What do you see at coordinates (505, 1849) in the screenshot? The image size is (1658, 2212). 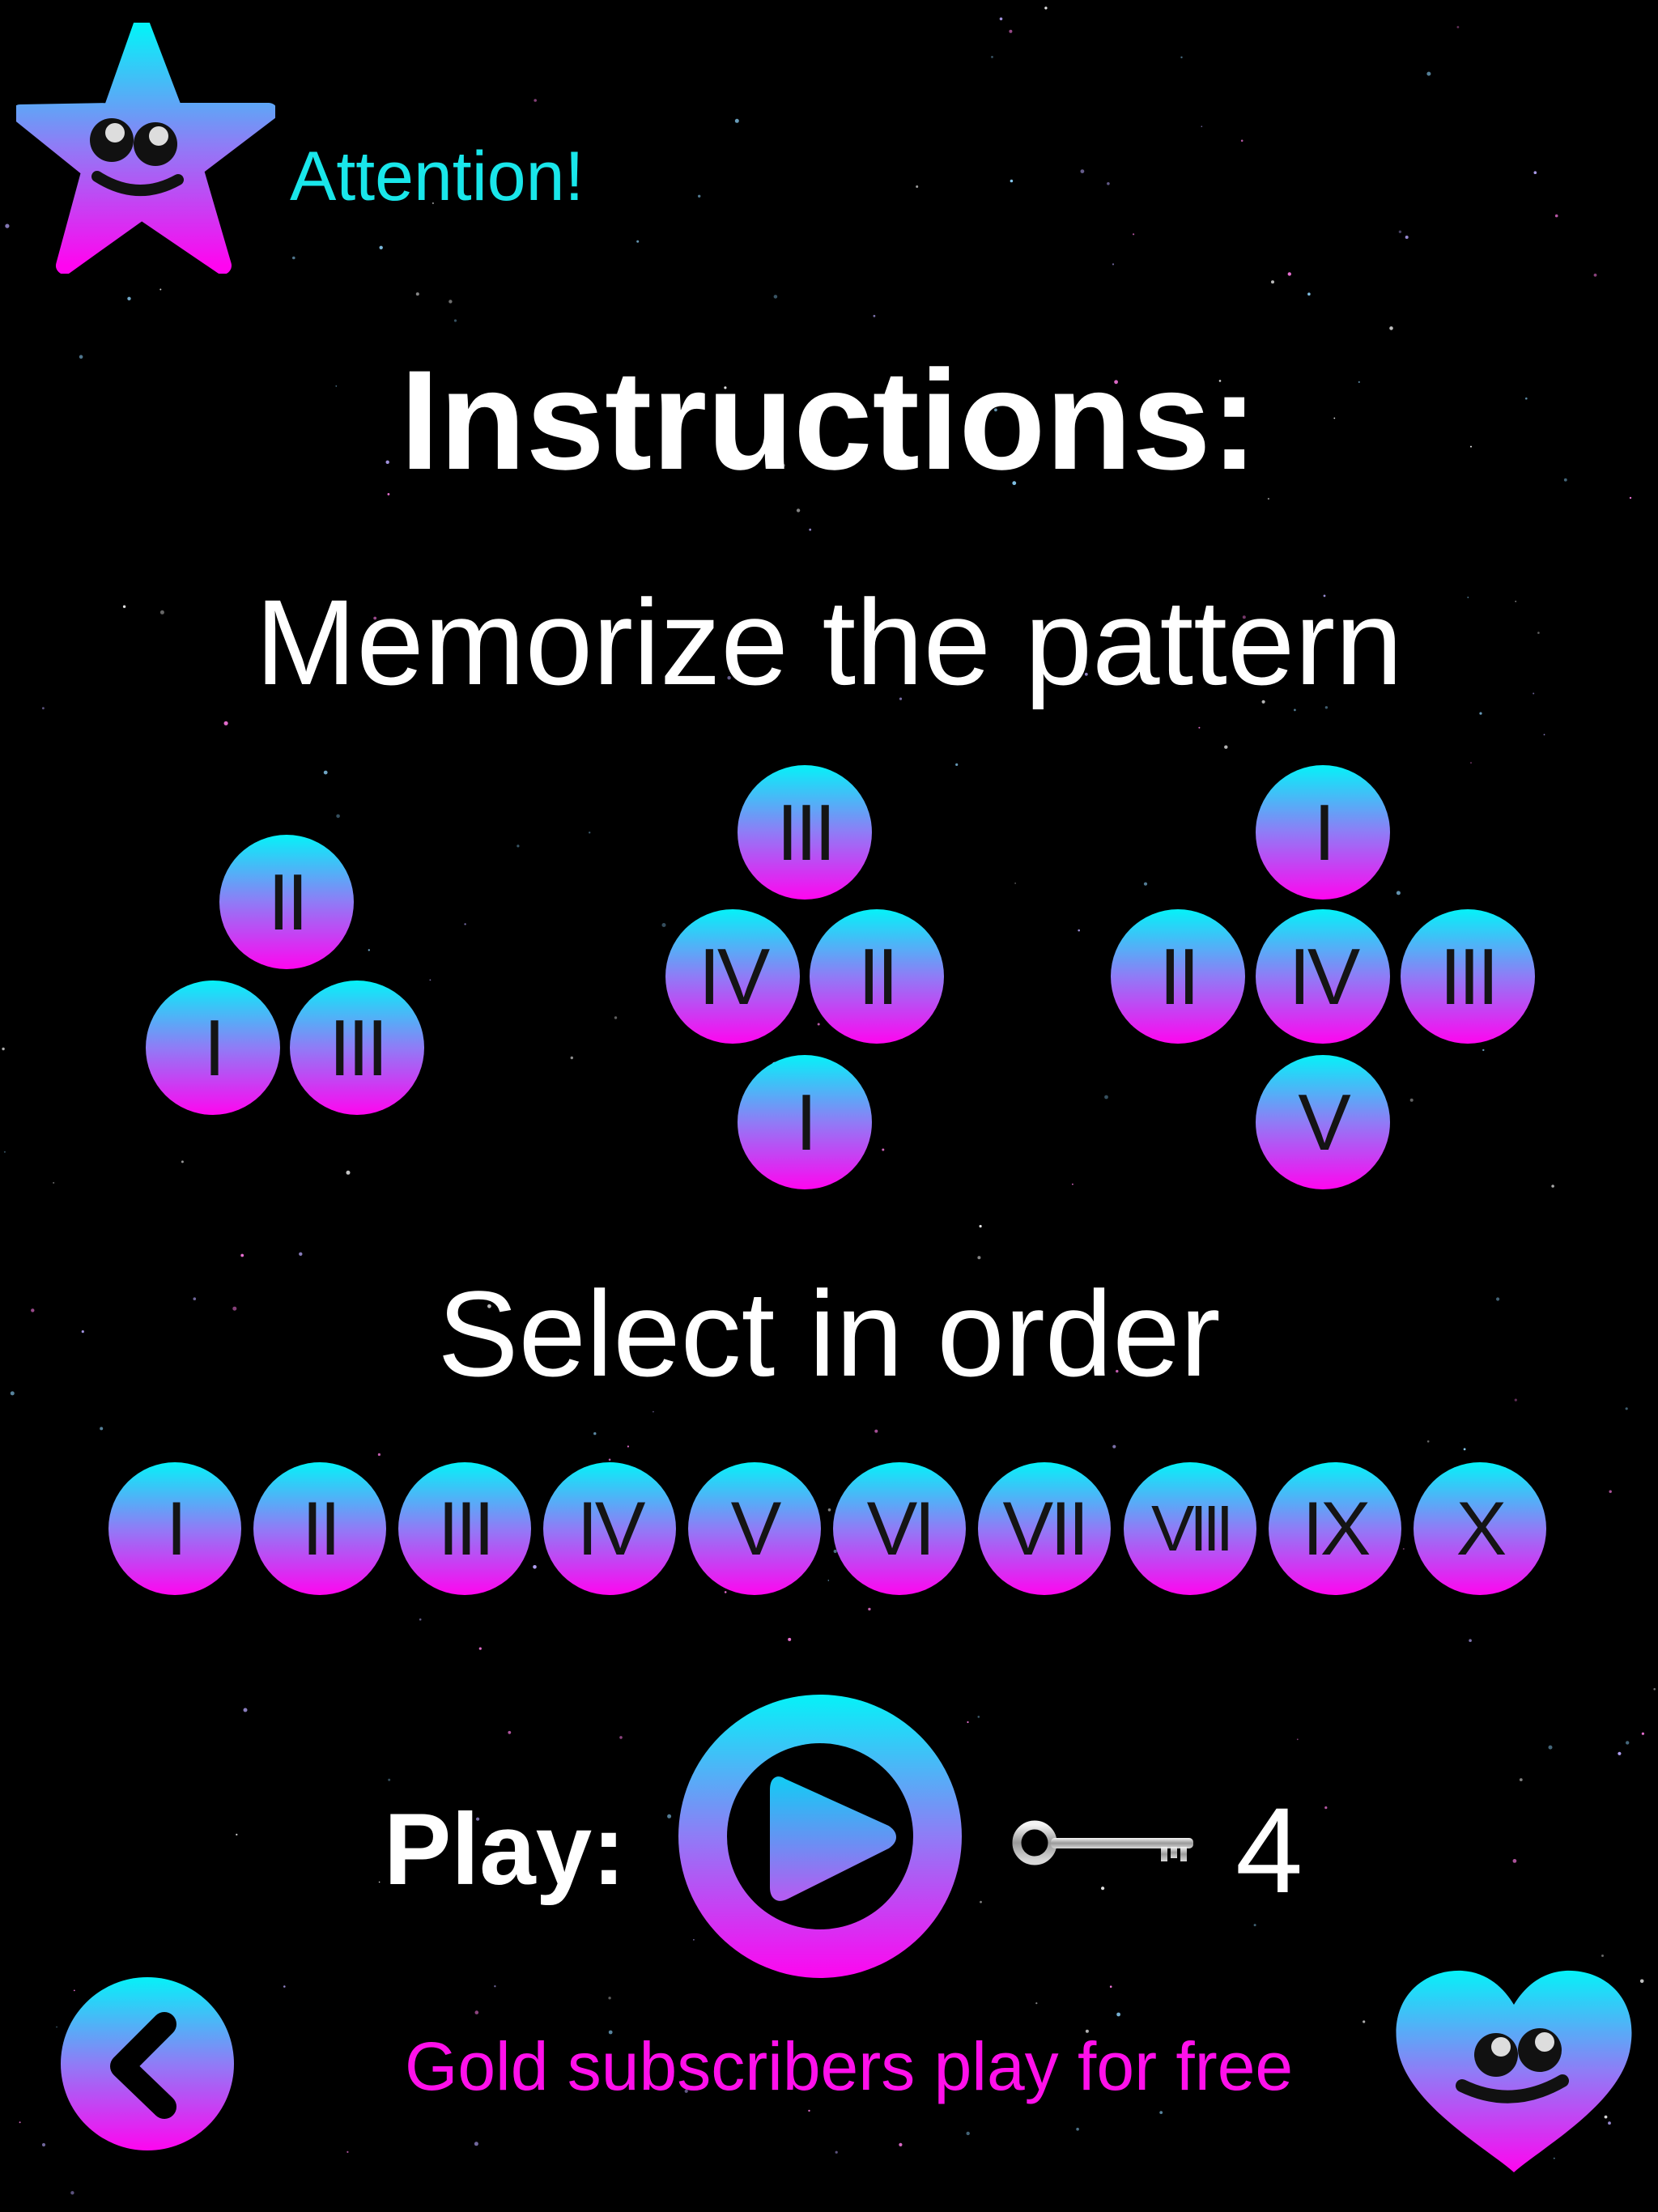 I see `play-label: Play:` at bounding box center [505, 1849].